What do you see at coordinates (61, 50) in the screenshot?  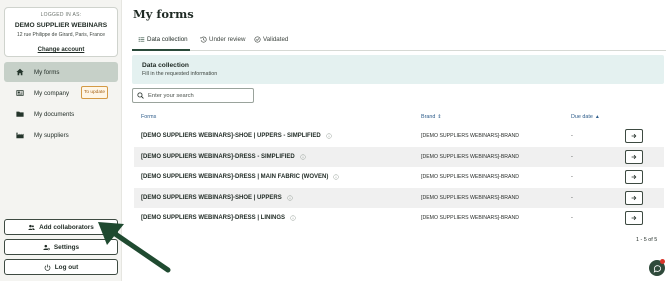 I see `change-account-link: Change account` at bounding box center [61, 50].